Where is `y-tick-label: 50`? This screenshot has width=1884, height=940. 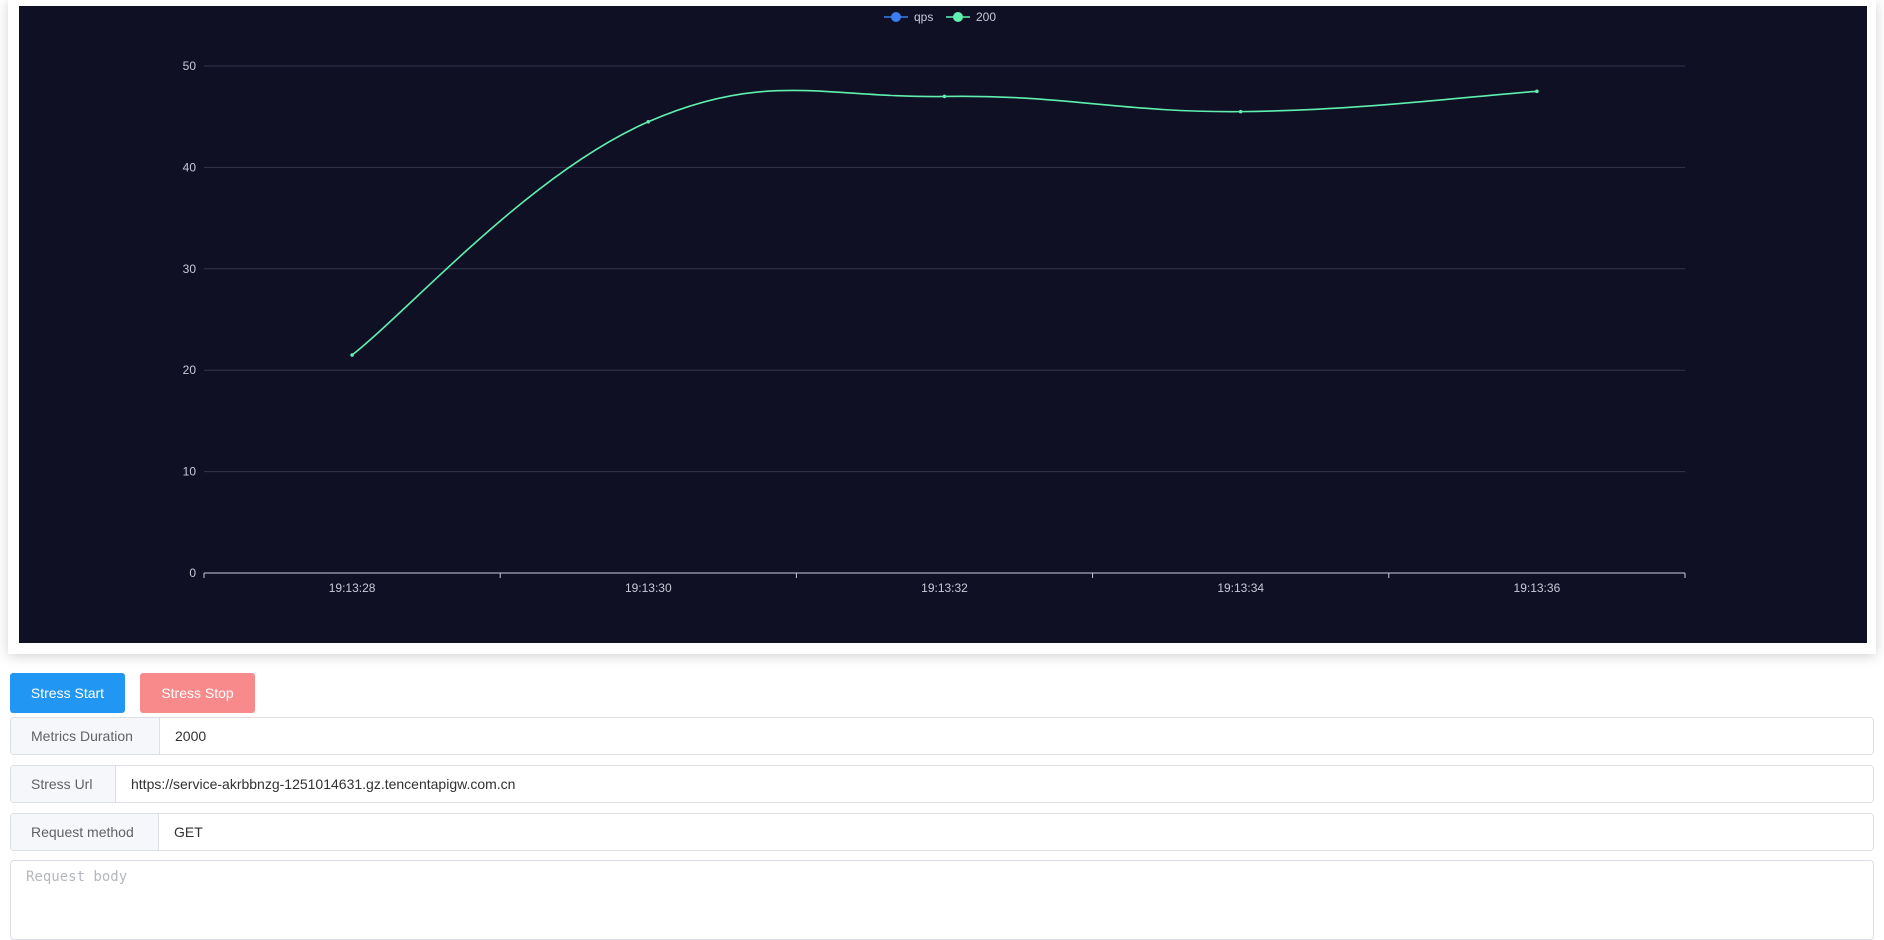 y-tick-label: 50 is located at coordinates (190, 66).